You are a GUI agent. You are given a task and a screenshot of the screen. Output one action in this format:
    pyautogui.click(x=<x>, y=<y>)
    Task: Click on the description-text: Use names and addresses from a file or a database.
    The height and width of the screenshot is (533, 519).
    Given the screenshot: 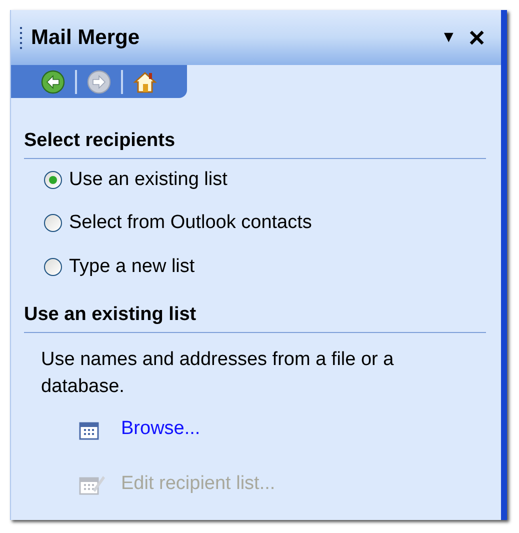 What is the action you would take?
    pyautogui.click(x=217, y=373)
    